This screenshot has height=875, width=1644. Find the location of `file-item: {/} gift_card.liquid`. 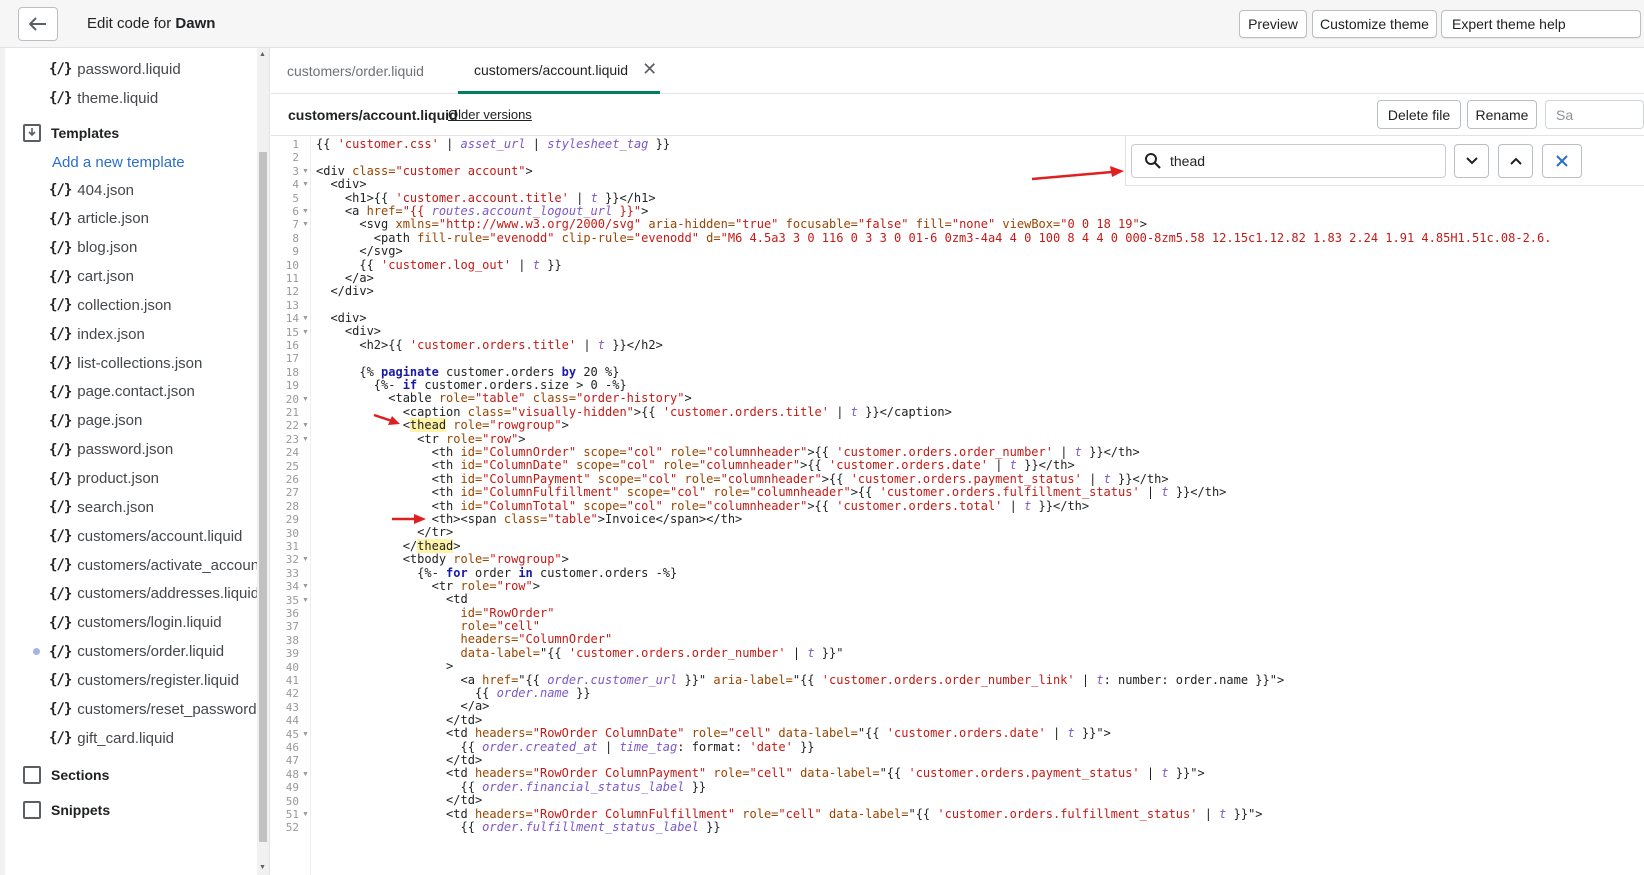

file-item: {/} gift_card.liquid is located at coordinates (111, 738).